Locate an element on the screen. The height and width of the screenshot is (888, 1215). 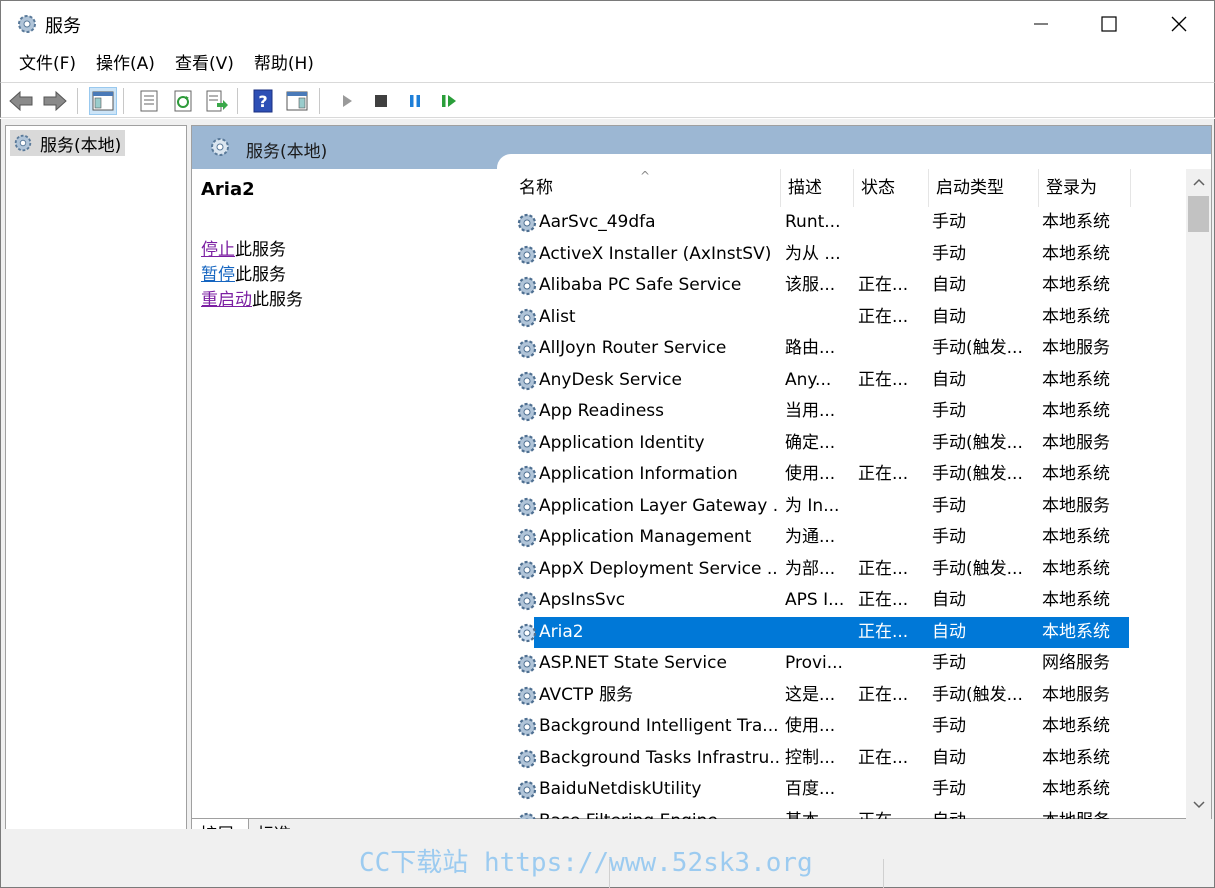
service-name: ASP.NET State Service is located at coordinates (633, 663).